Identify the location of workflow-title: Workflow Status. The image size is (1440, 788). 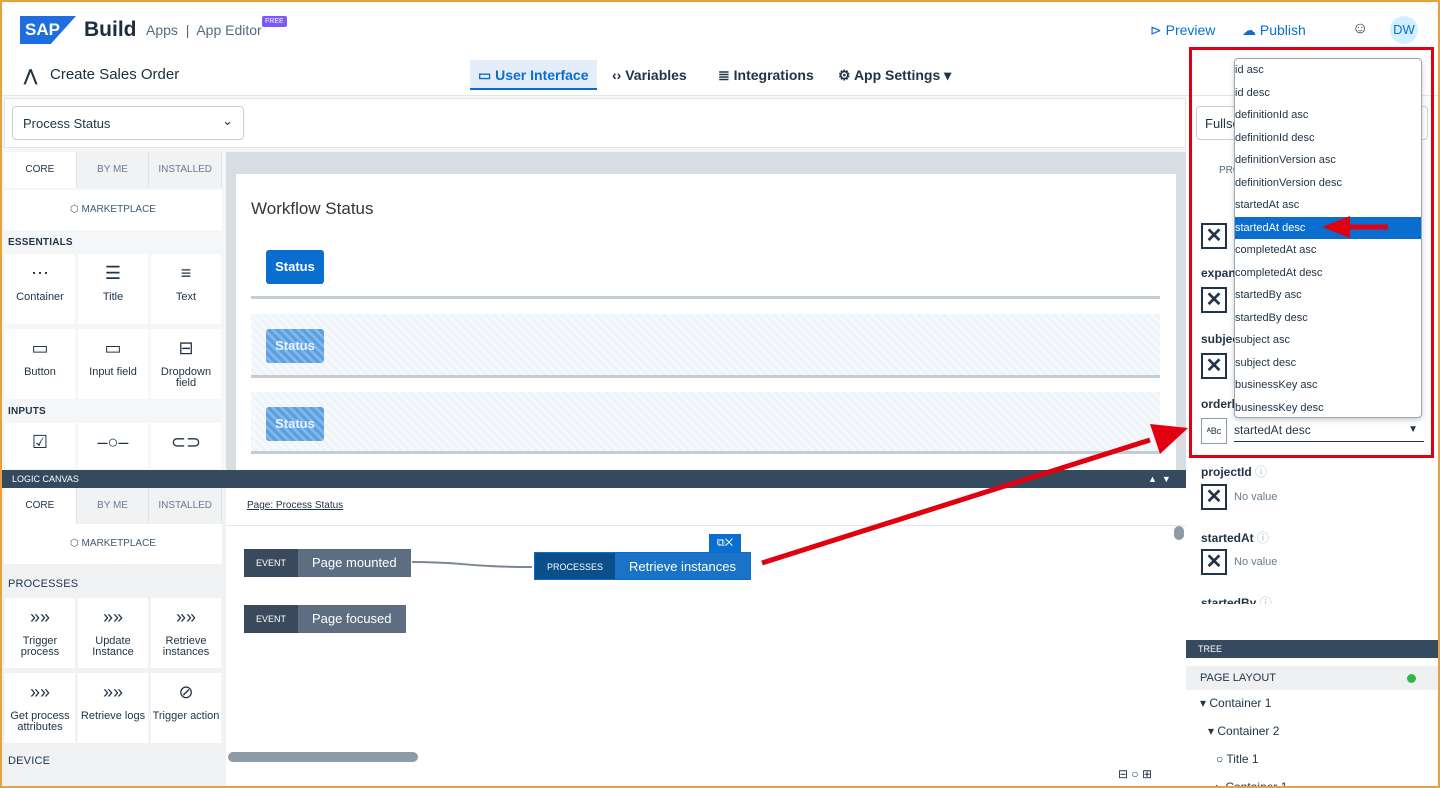
(312, 209).